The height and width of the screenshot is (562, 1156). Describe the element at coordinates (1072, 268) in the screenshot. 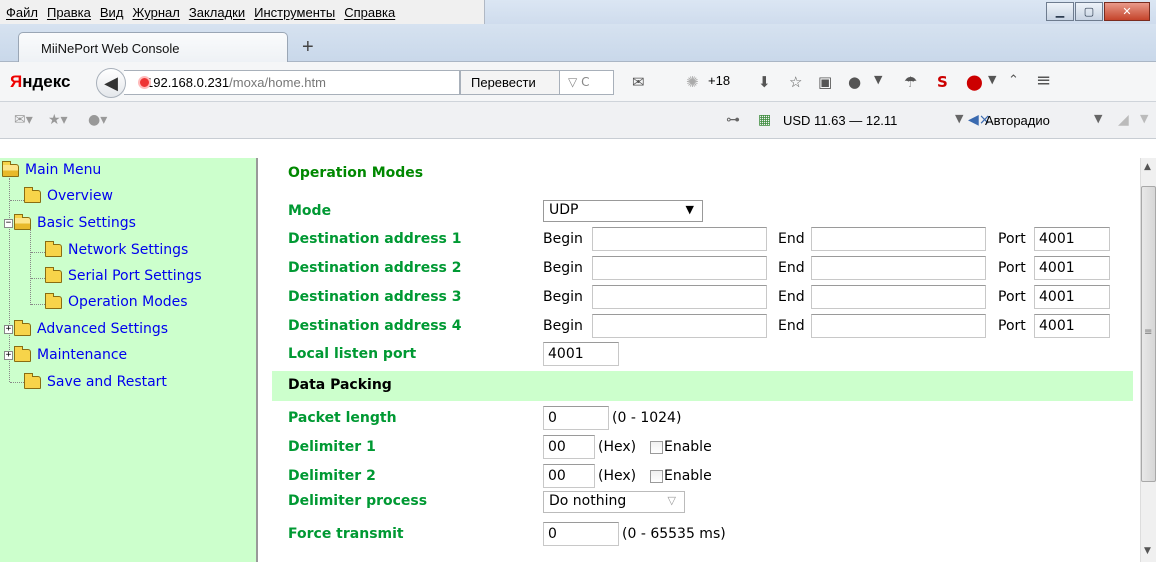

I see `destination-2-port-input: 4001` at that location.